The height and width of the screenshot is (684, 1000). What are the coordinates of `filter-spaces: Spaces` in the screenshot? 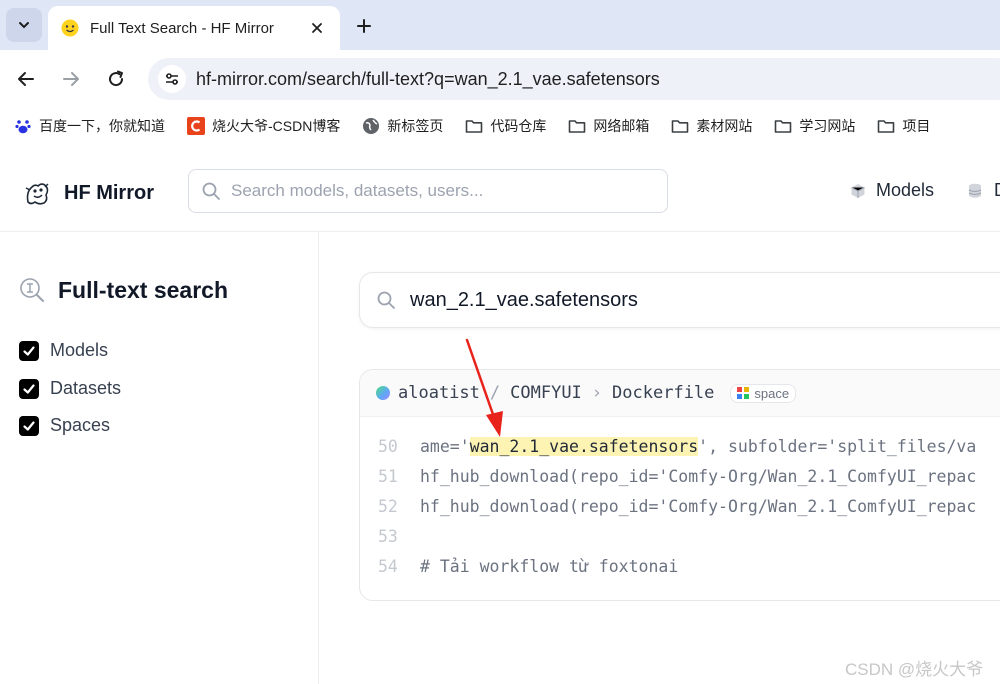 It's located at (64, 425).